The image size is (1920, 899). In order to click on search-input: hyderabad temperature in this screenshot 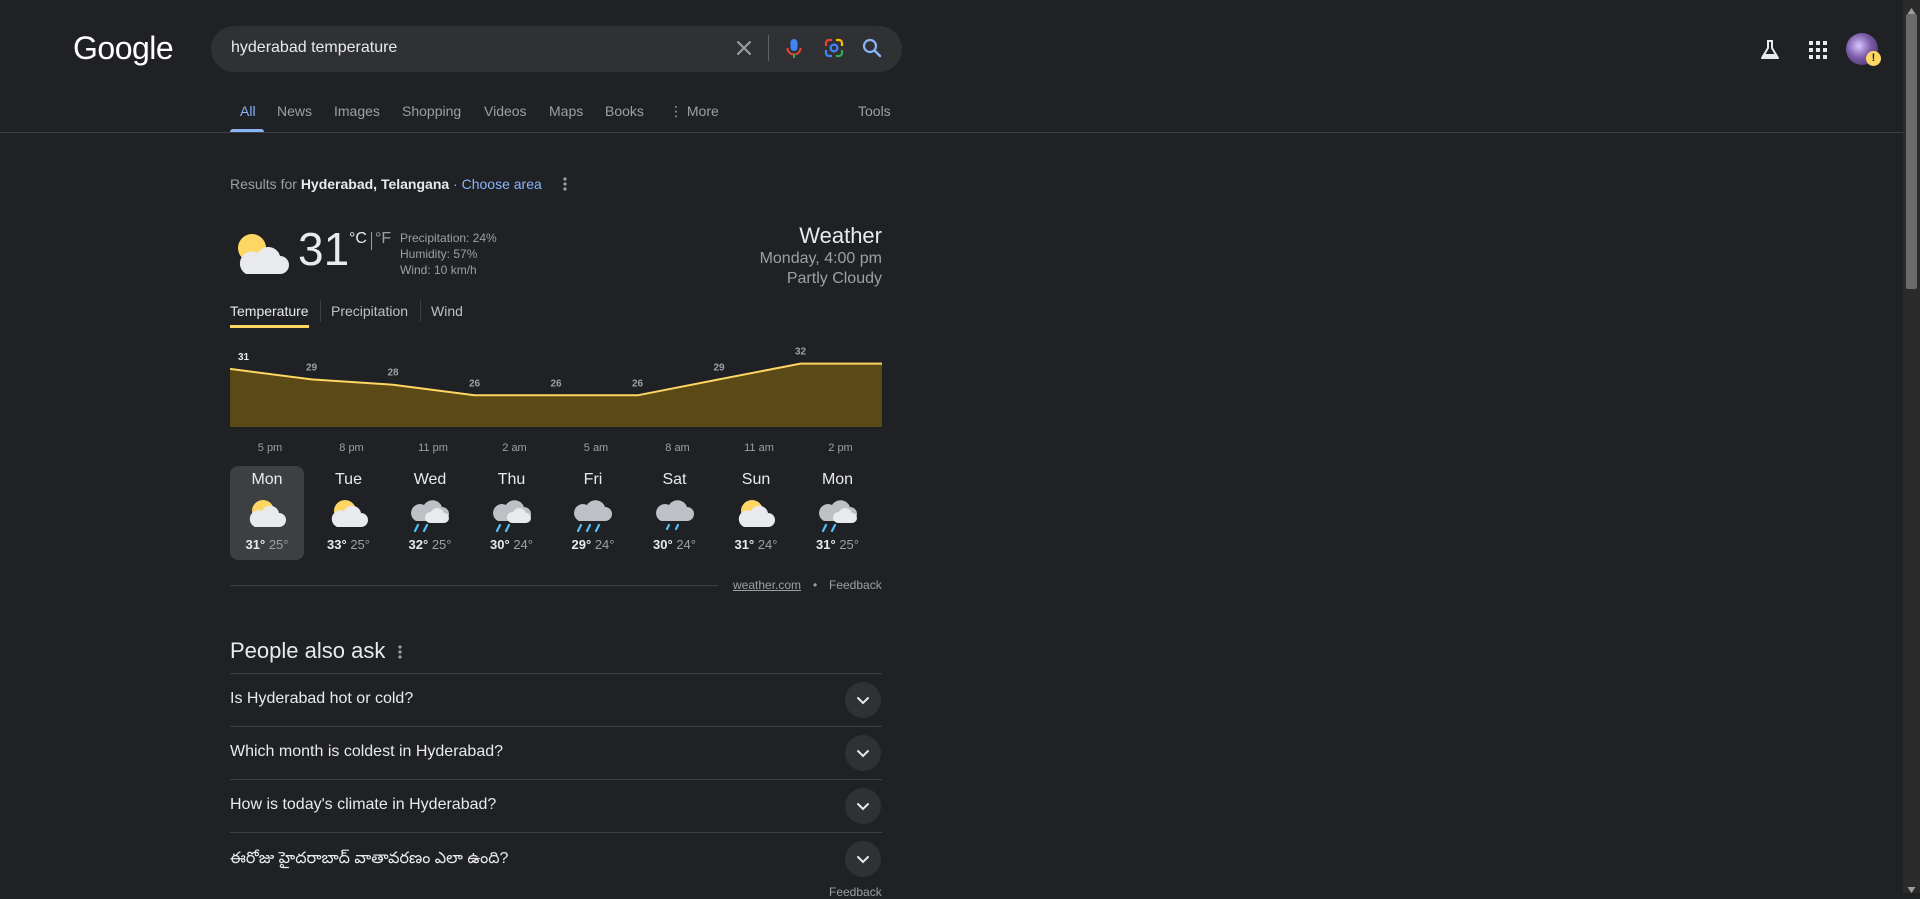, I will do `click(314, 48)`.